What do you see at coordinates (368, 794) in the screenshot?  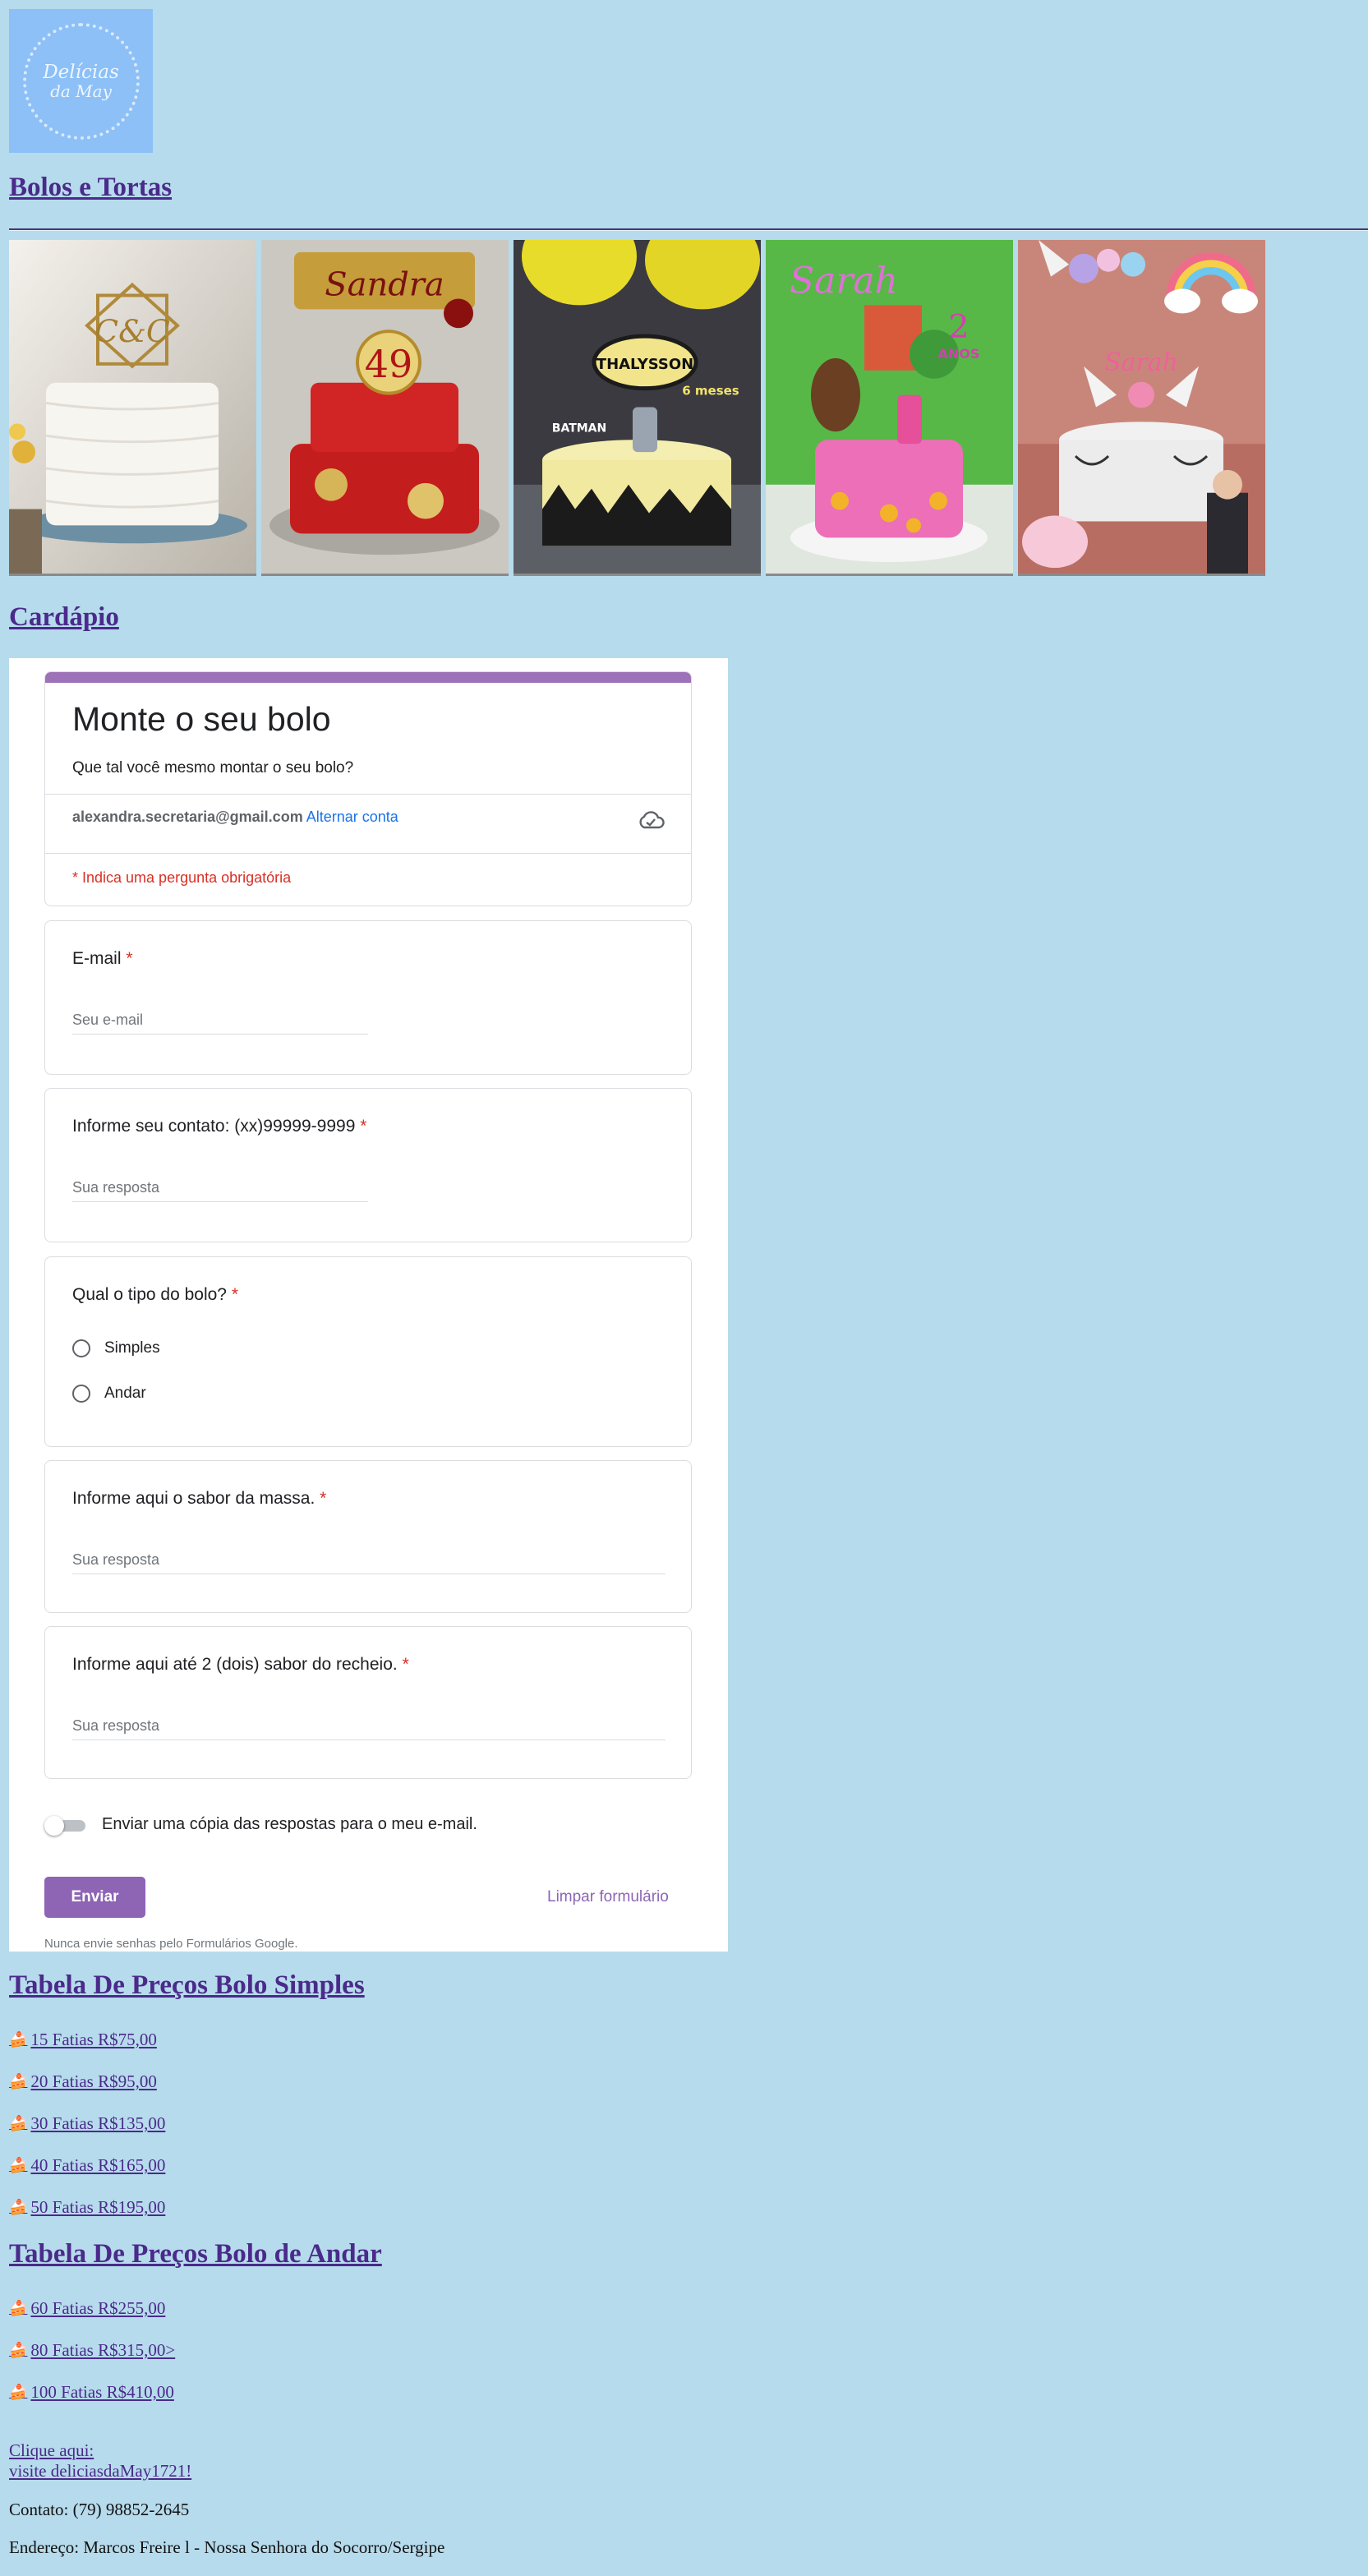 I see `form-divider` at bounding box center [368, 794].